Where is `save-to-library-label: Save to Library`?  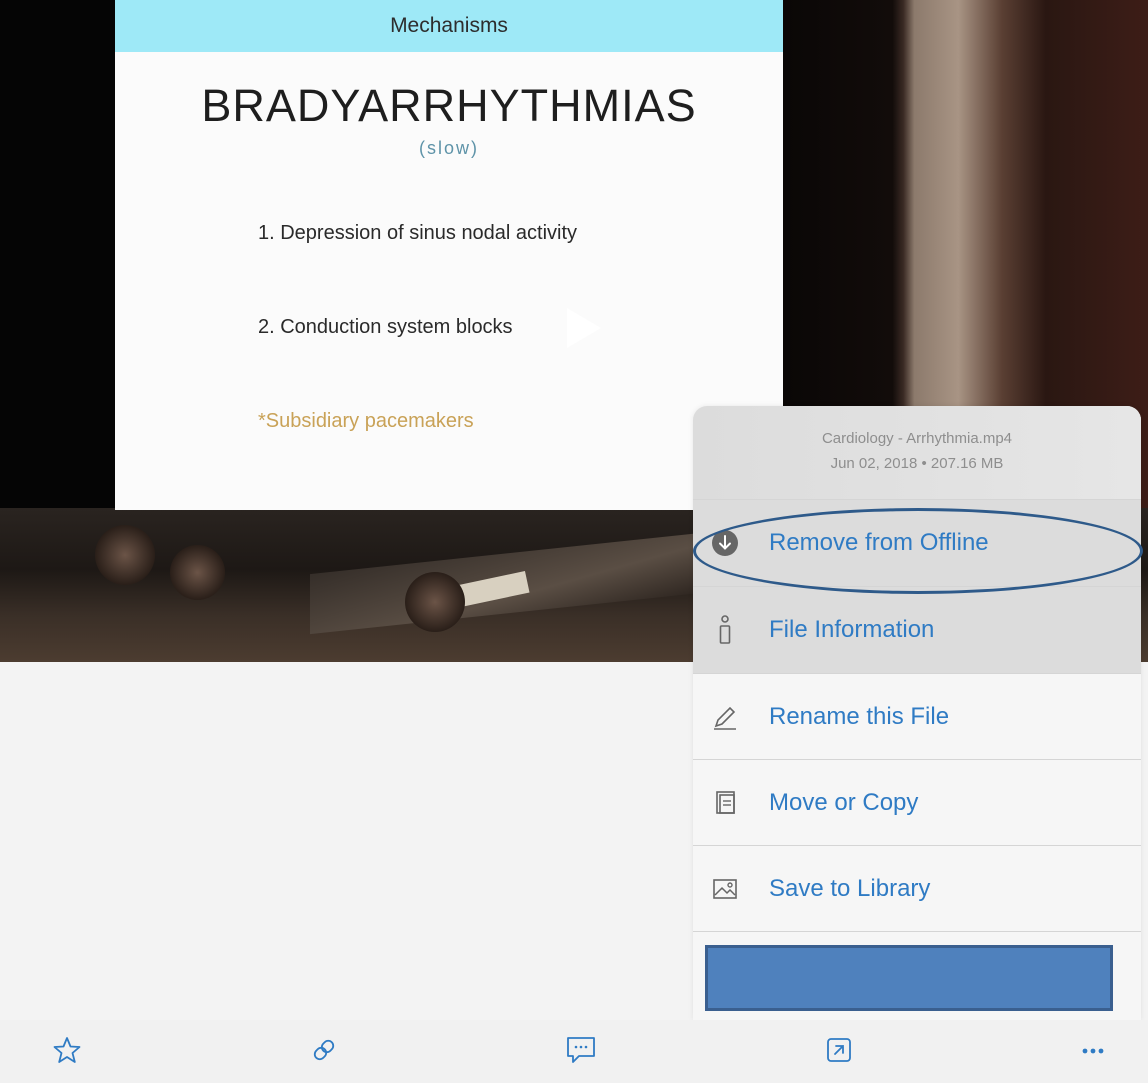 save-to-library-label: Save to Library is located at coordinates (850, 888).